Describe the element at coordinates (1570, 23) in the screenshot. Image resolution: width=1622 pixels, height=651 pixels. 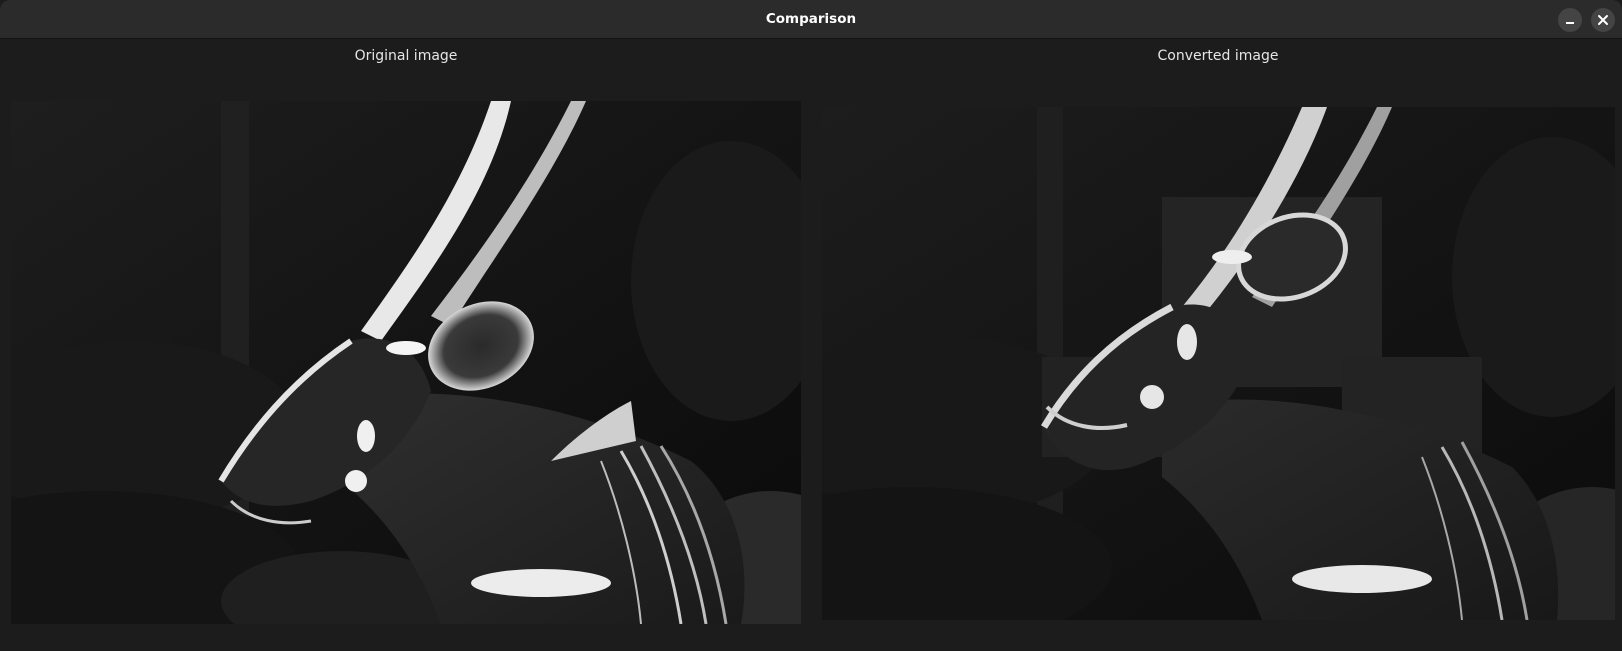
I see `minimize-icon` at that location.